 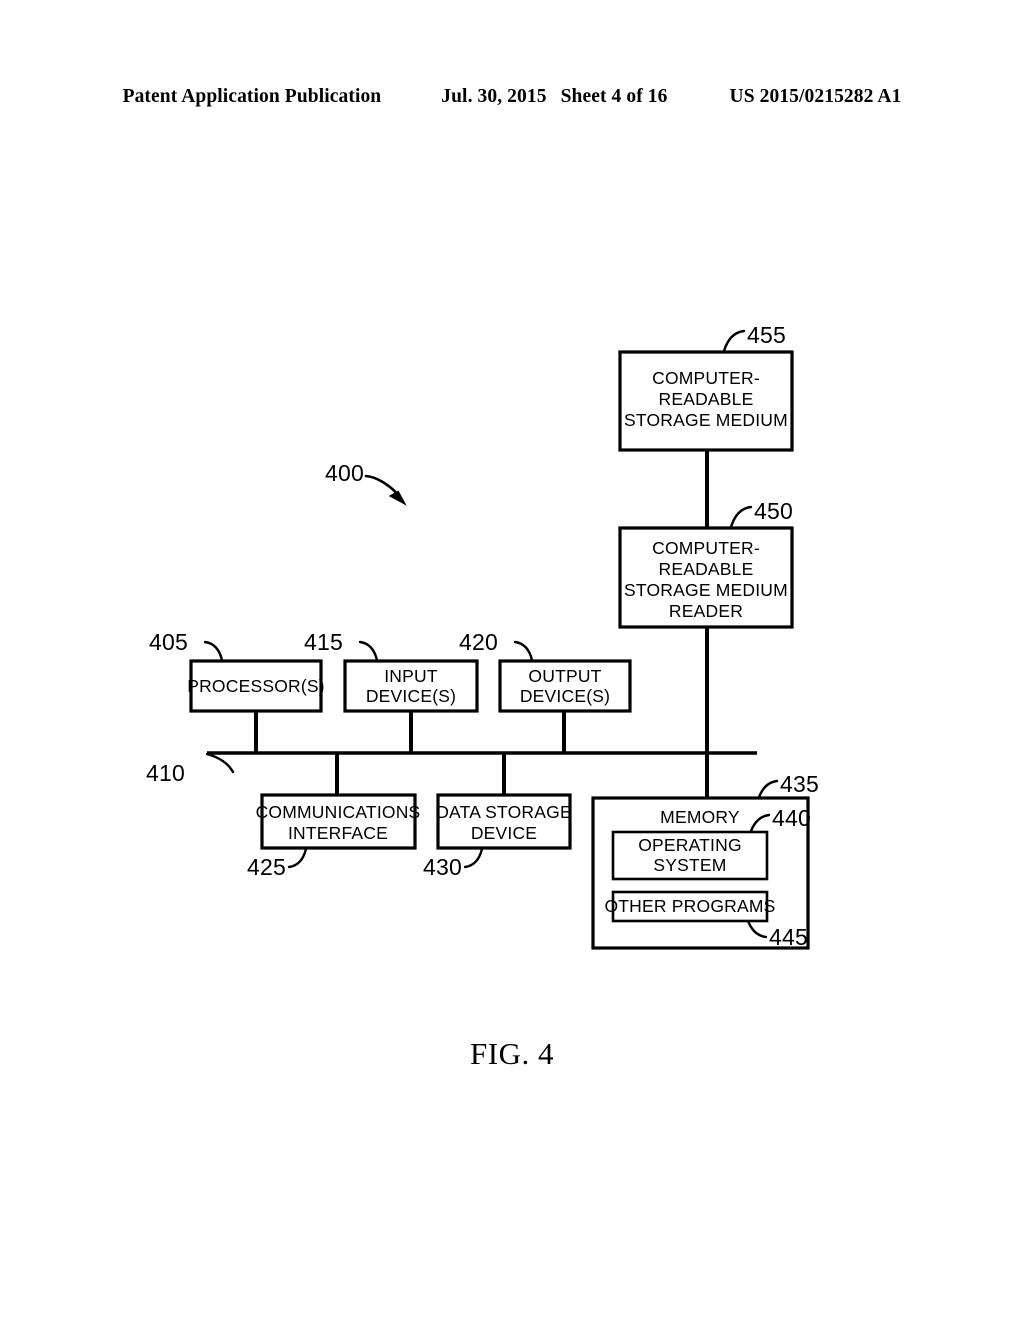 I want to click on block-crsm-line-1: COMPUTER-, so click(x=706, y=378).